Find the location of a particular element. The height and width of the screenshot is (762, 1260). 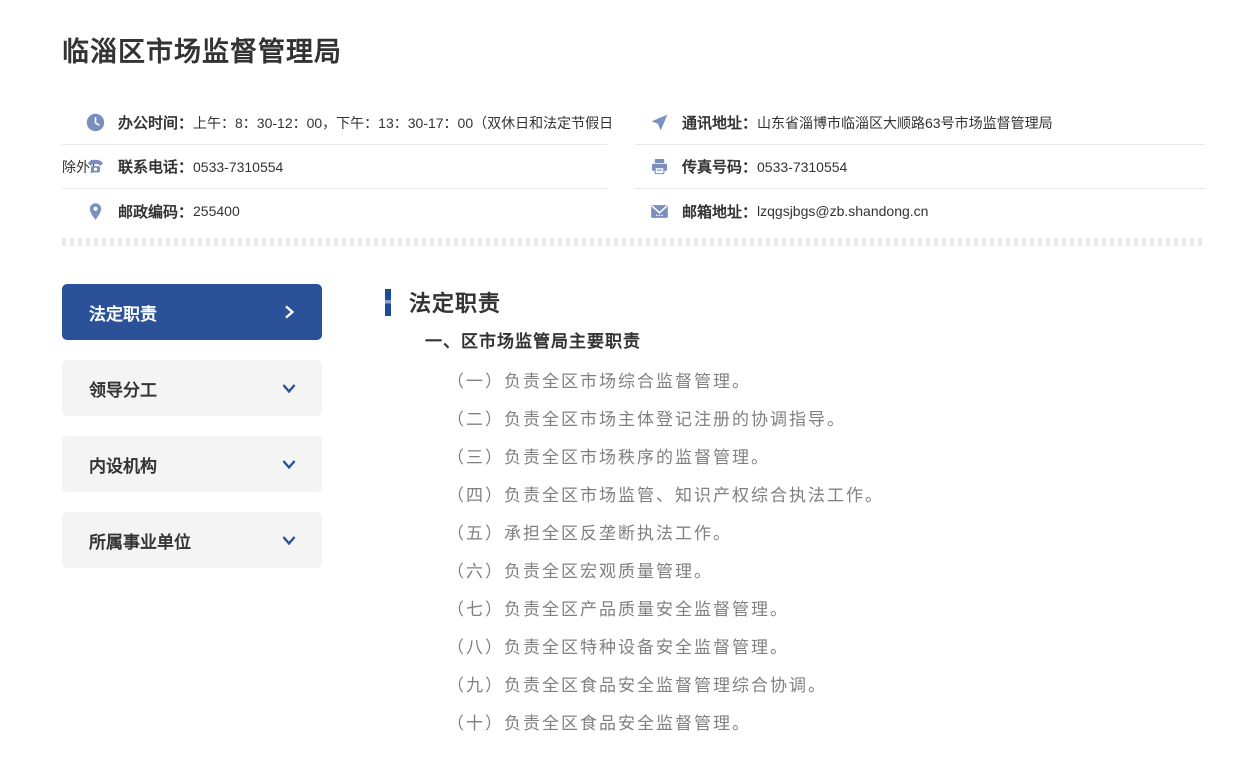

list-item: （四）负责全区市场监管、知识产权综合执法工作。 is located at coordinates (665, 496).